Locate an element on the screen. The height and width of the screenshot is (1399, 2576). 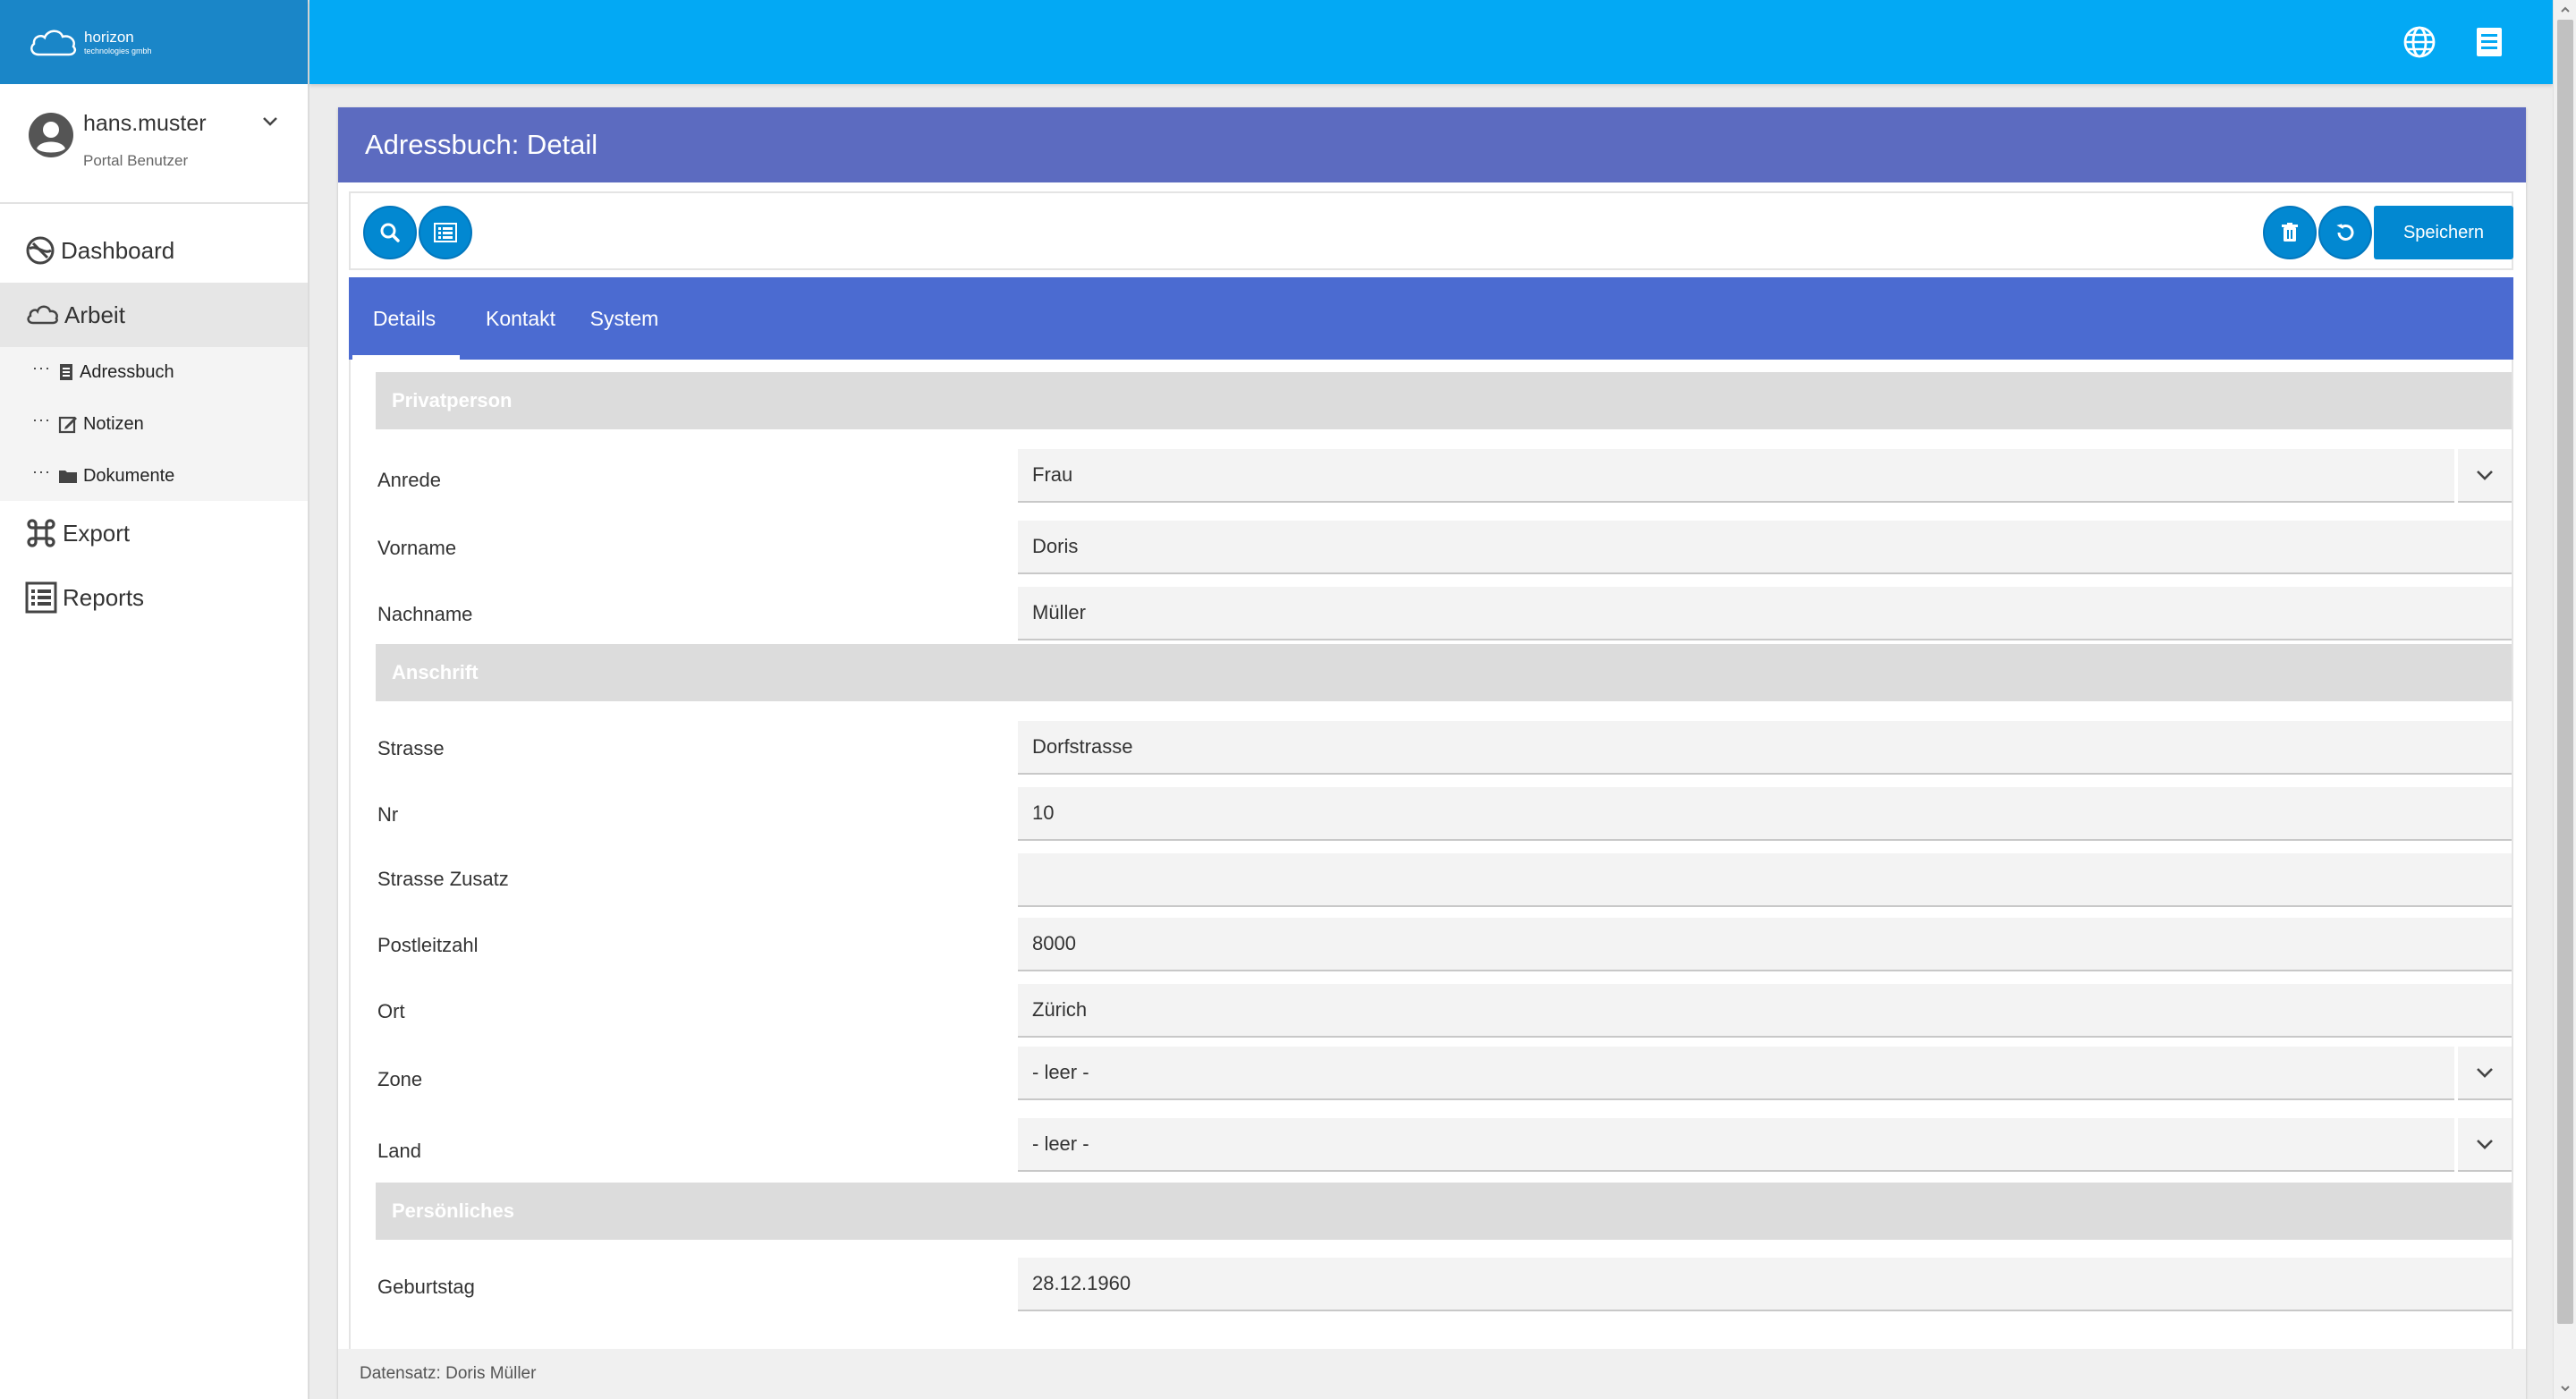
nav-export-label: Export is located at coordinates (97, 533).